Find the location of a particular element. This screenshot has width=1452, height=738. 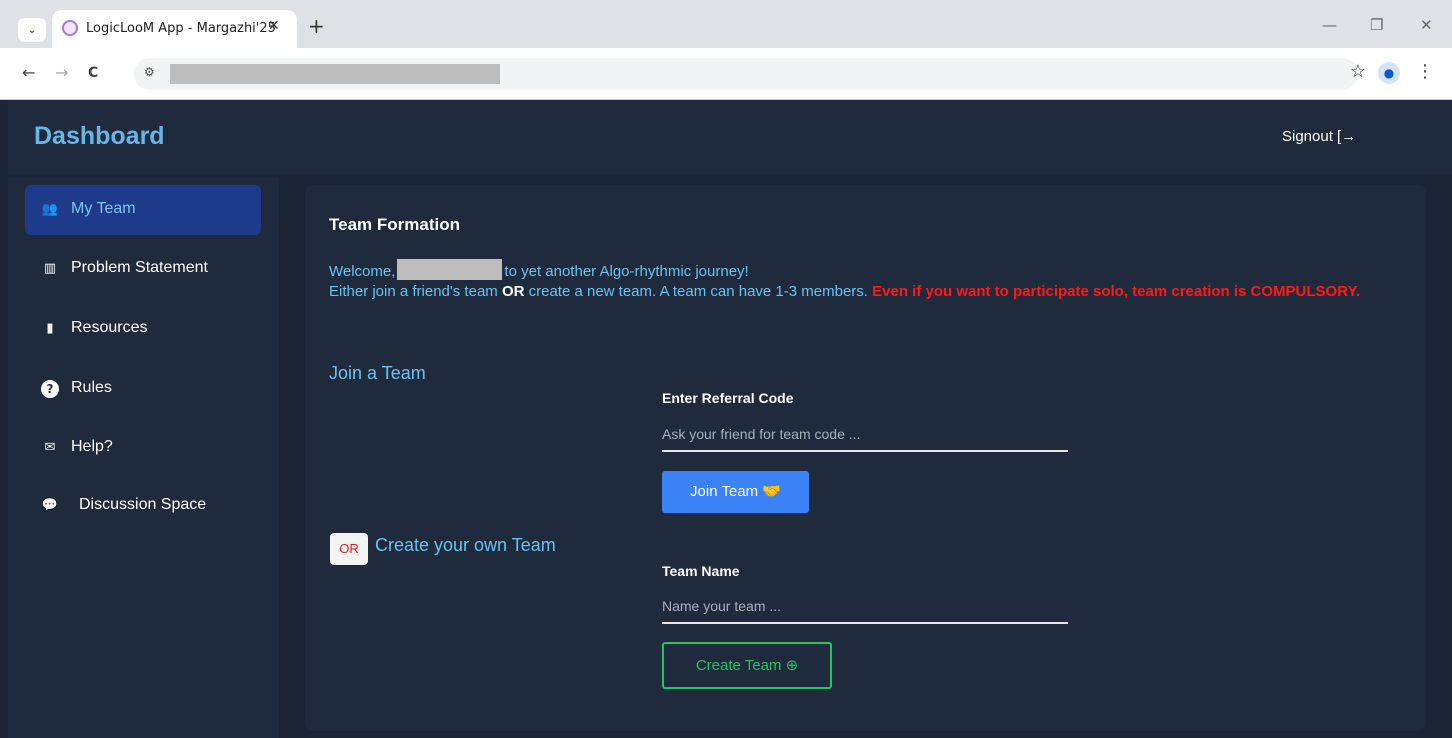

window-close-icon: ✕ is located at coordinates (1426, 25).